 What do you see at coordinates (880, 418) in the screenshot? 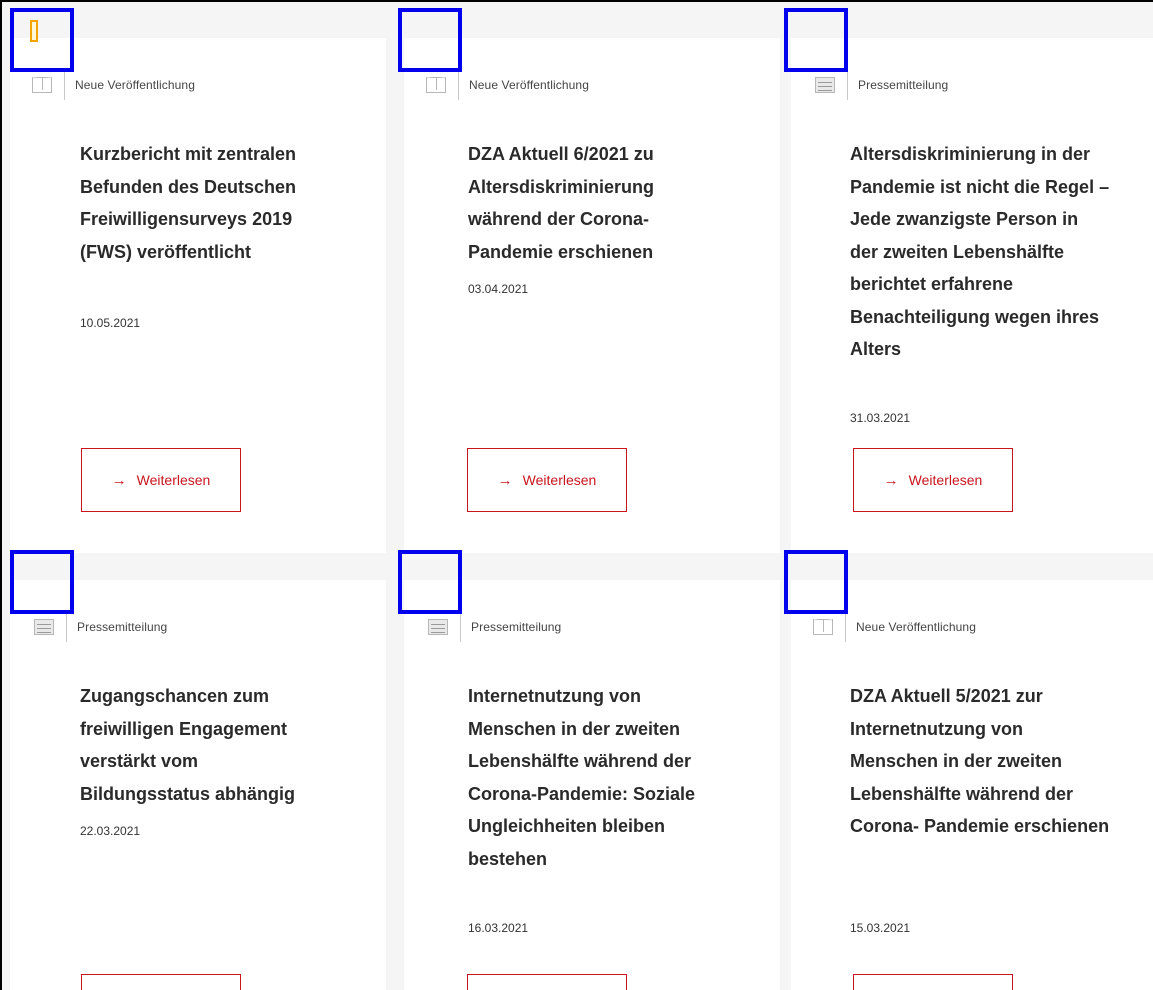
I see `card-date: 31.03.2021` at bounding box center [880, 418].